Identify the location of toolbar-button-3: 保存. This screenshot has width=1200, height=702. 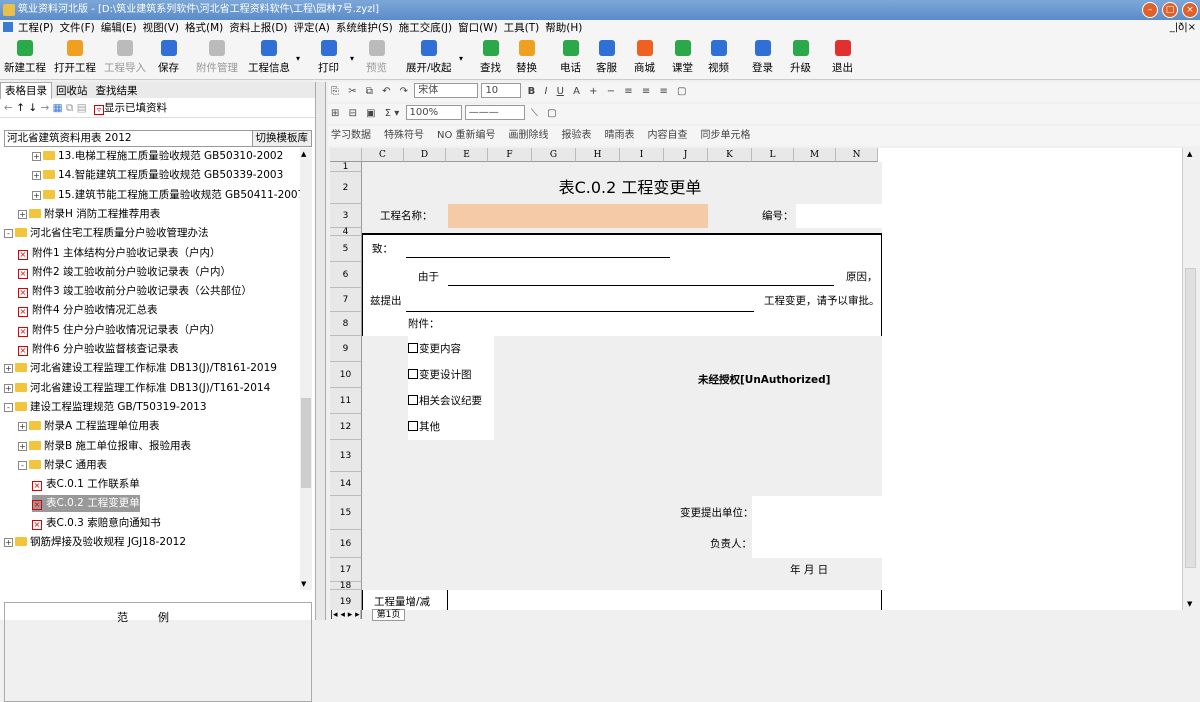
(168, 58).